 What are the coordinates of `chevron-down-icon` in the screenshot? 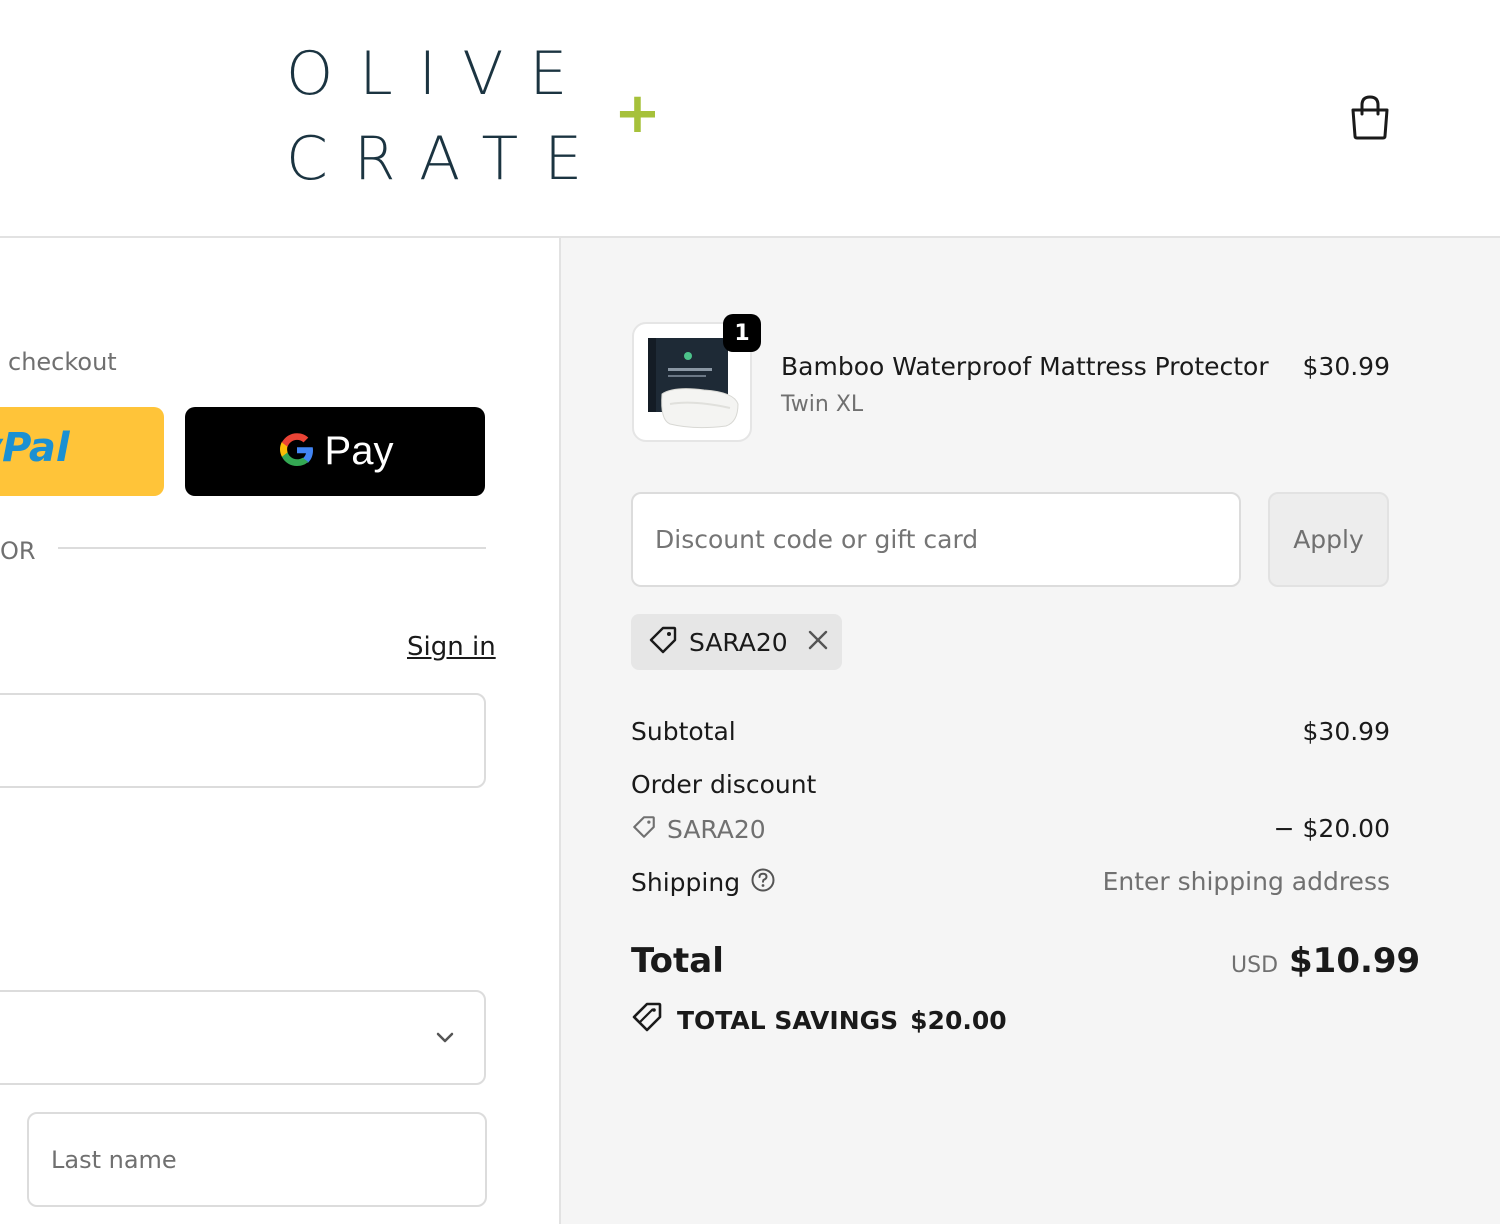 It's located at (445, 1037).